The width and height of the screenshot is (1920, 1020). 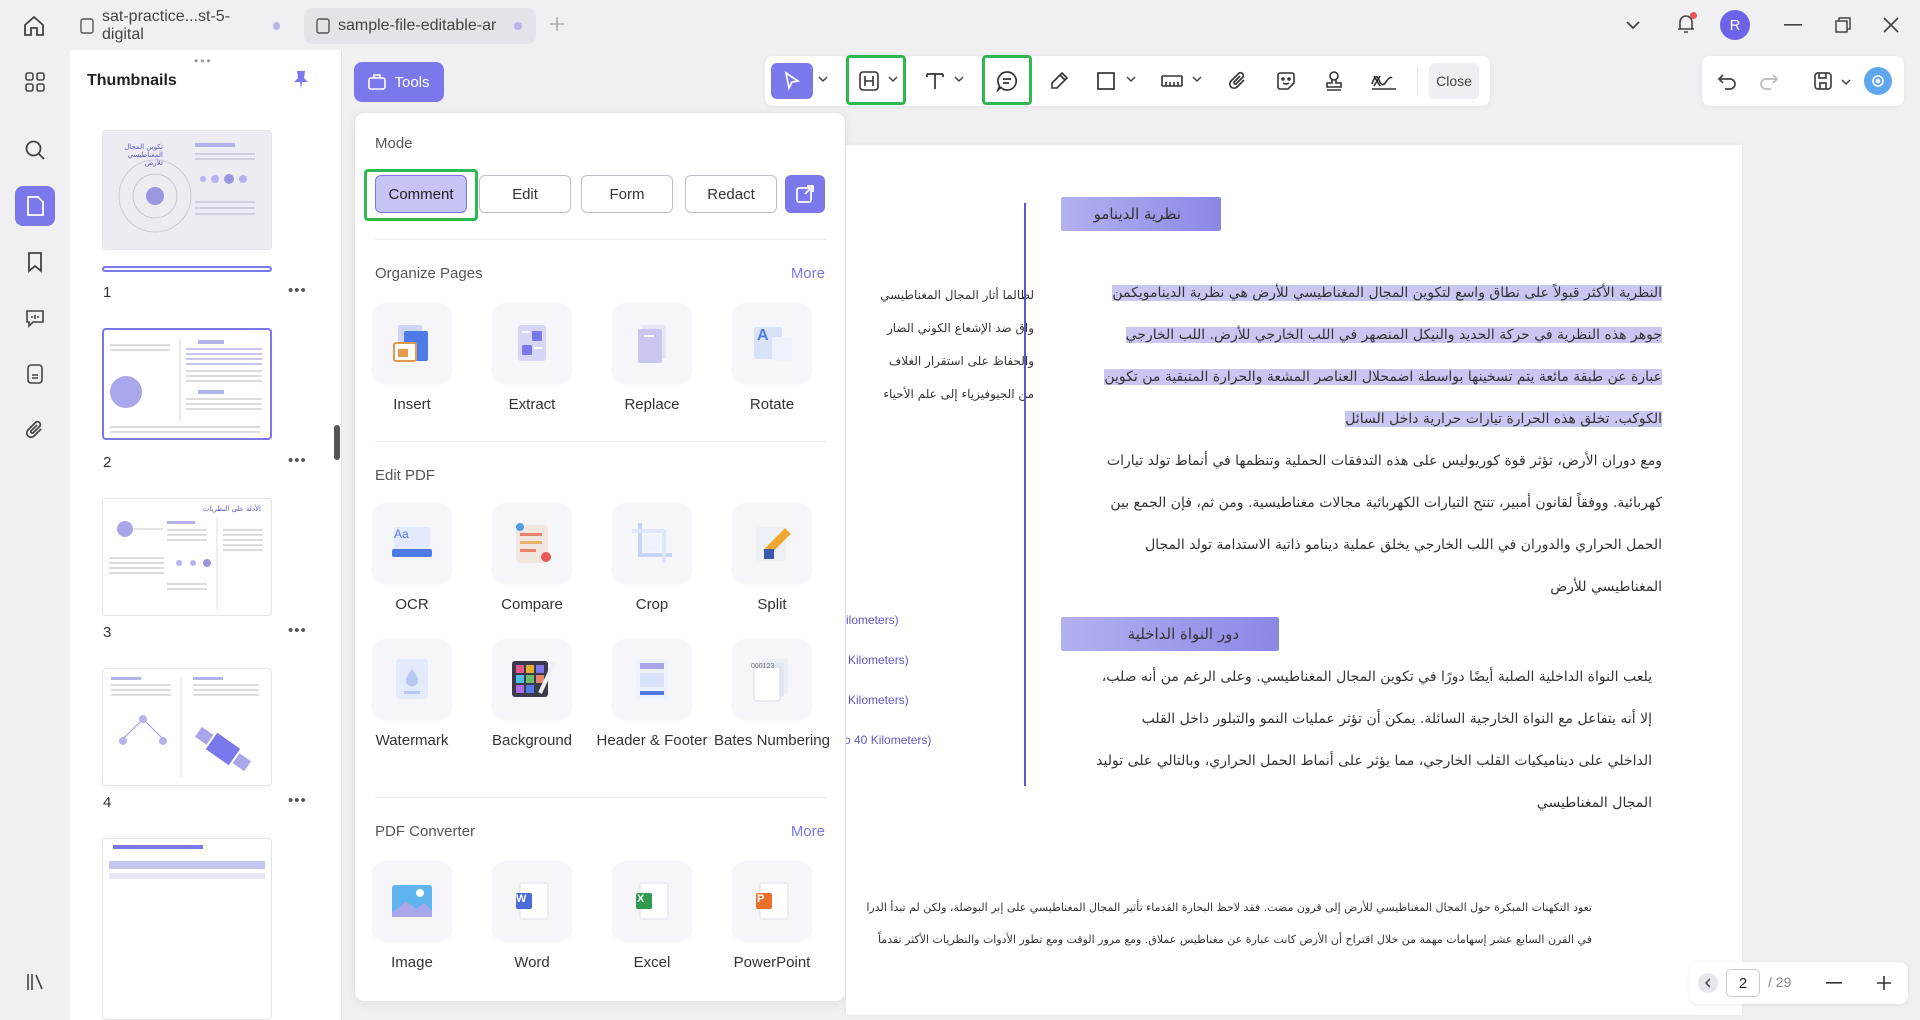 I want to click on header-footer-tool: Header & Footer, so click(x=652, y=695).